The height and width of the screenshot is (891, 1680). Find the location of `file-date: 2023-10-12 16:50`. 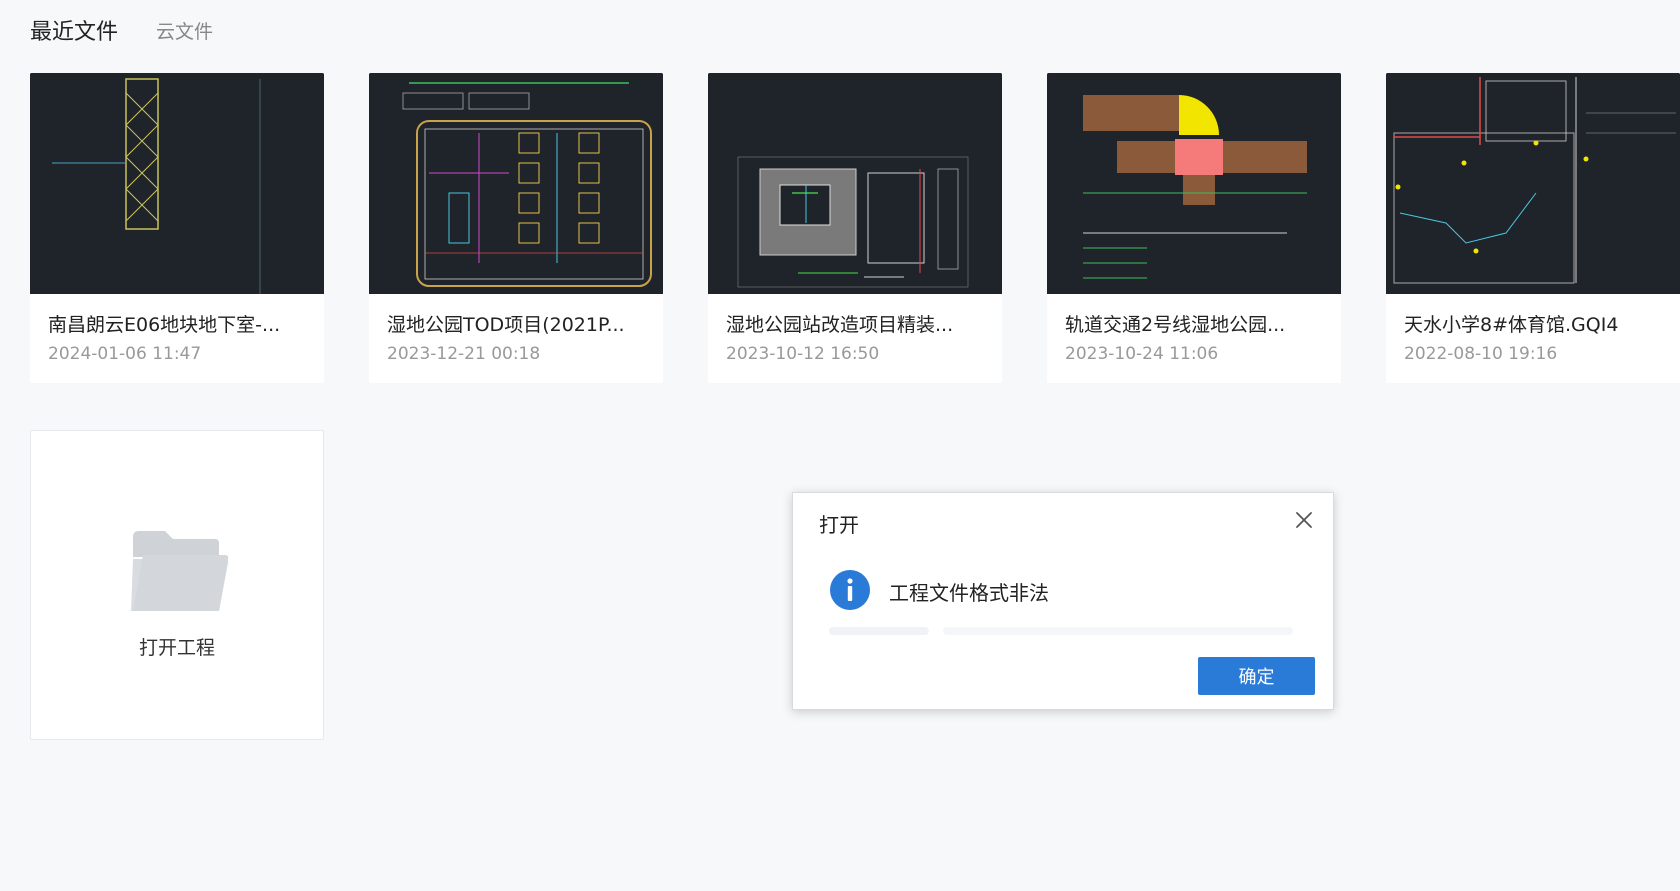

file-date: 2023-10-12 16:50 is located at coordinates (803, 354).